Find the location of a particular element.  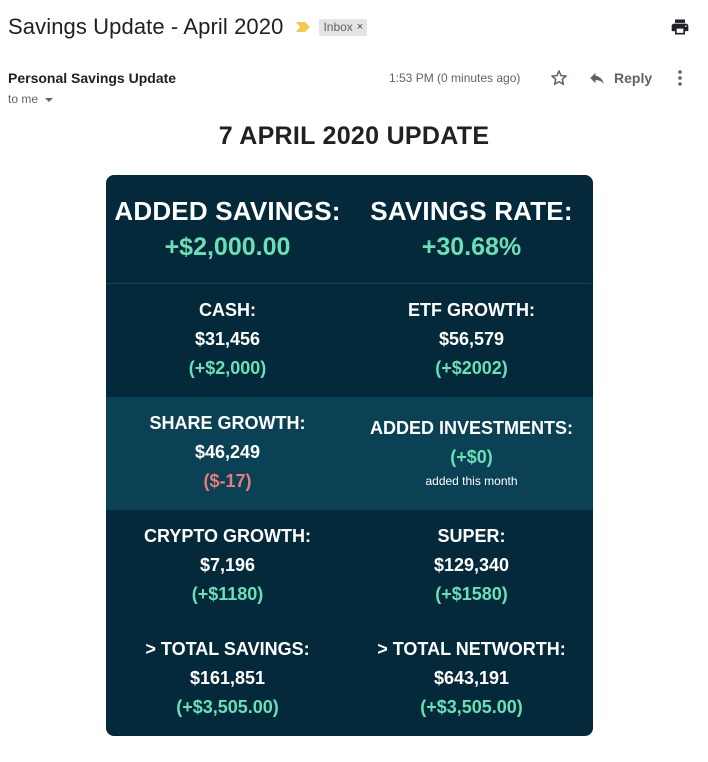

cash-value: $31,456 is located at coordinates (227, 339).